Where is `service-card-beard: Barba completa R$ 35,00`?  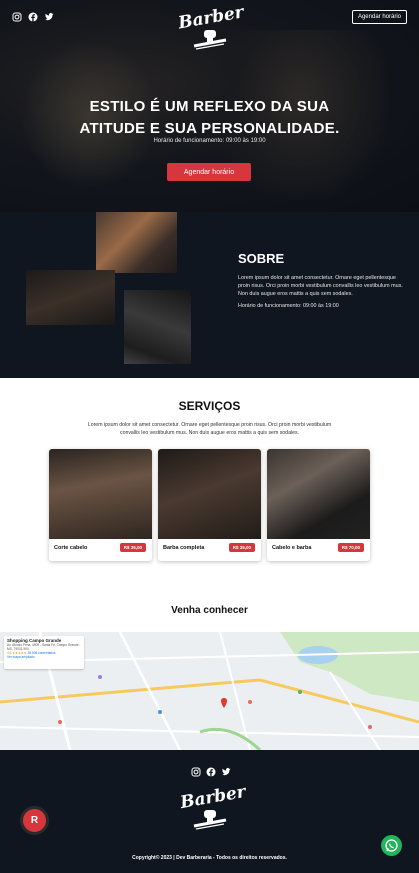
service-card-beard: Barba completa R$ 35,00 is located at coordinates (209, 505).